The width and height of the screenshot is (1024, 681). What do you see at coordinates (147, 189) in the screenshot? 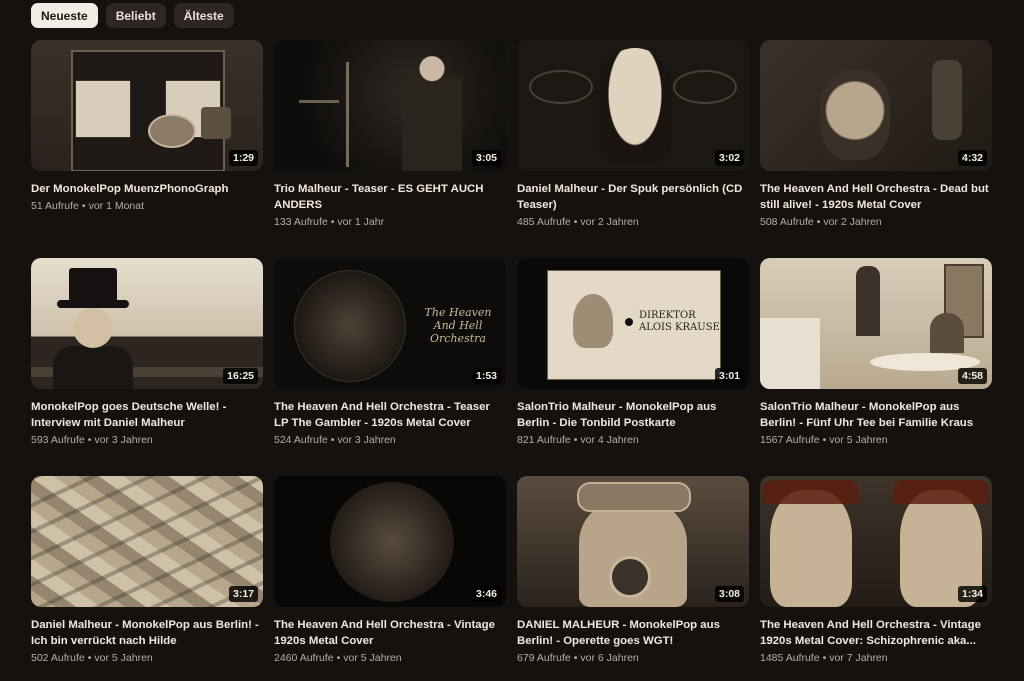
I see `video-title: Der MonokelPop MuenzPhonoGraph` at bounding box center [147, 189].